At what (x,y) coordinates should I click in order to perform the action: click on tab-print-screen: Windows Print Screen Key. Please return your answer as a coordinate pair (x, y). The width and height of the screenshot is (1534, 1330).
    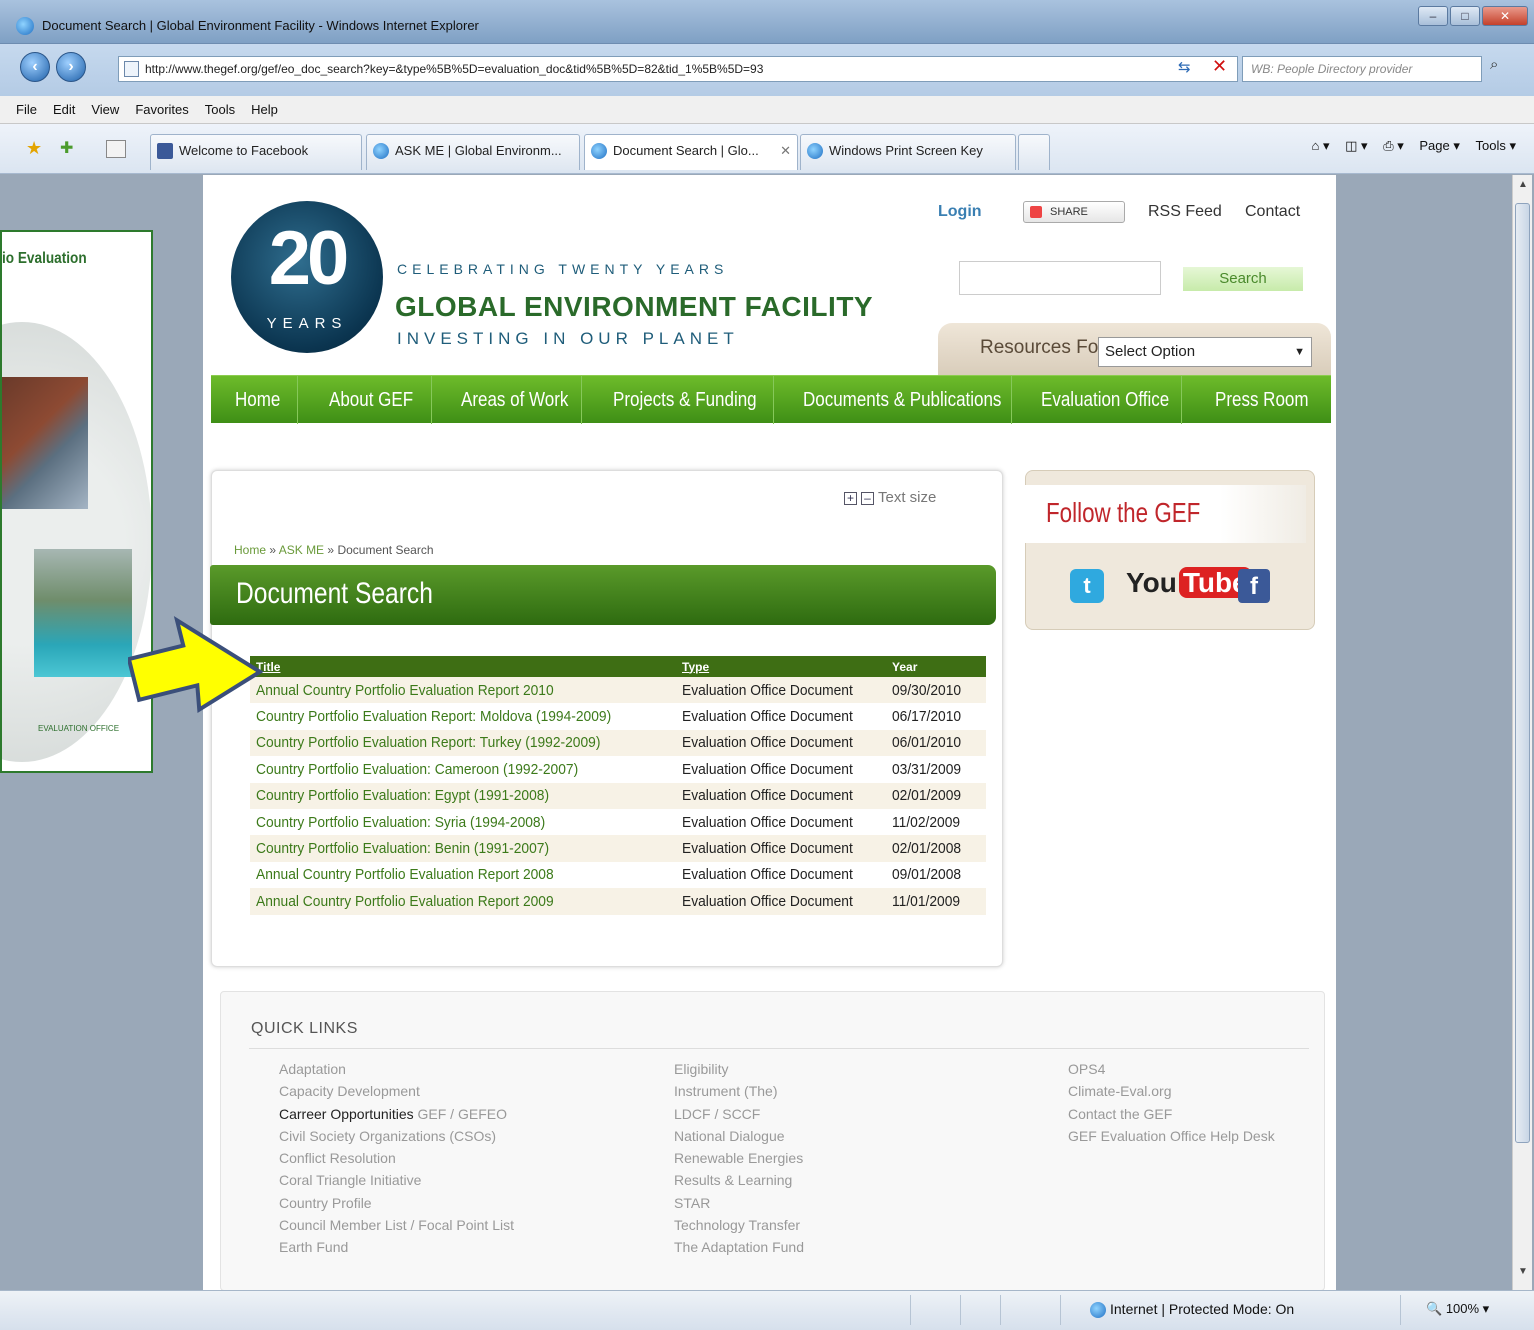
    Looking at the image, I should click on (908, 152).